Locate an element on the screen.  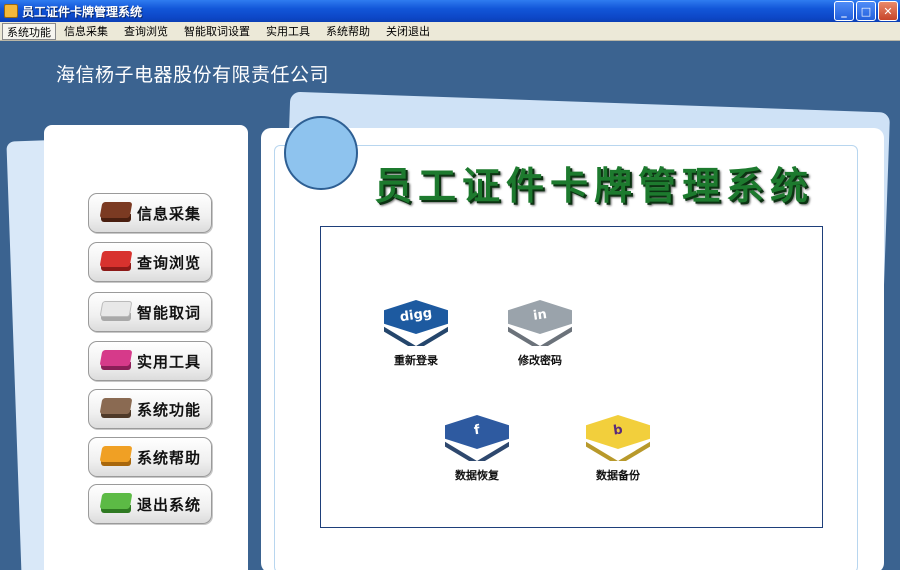
sidebar-button-info-collect: 信息采集 is located at coordinates (150, 213).